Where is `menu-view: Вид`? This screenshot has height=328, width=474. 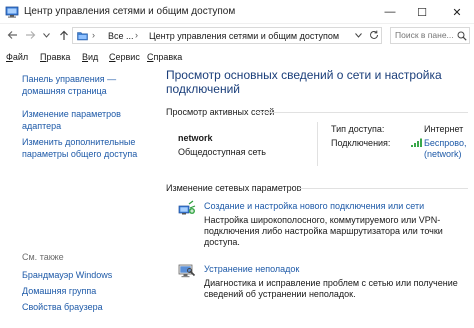 menu-view: Вид is located at coordinates (90, 57).